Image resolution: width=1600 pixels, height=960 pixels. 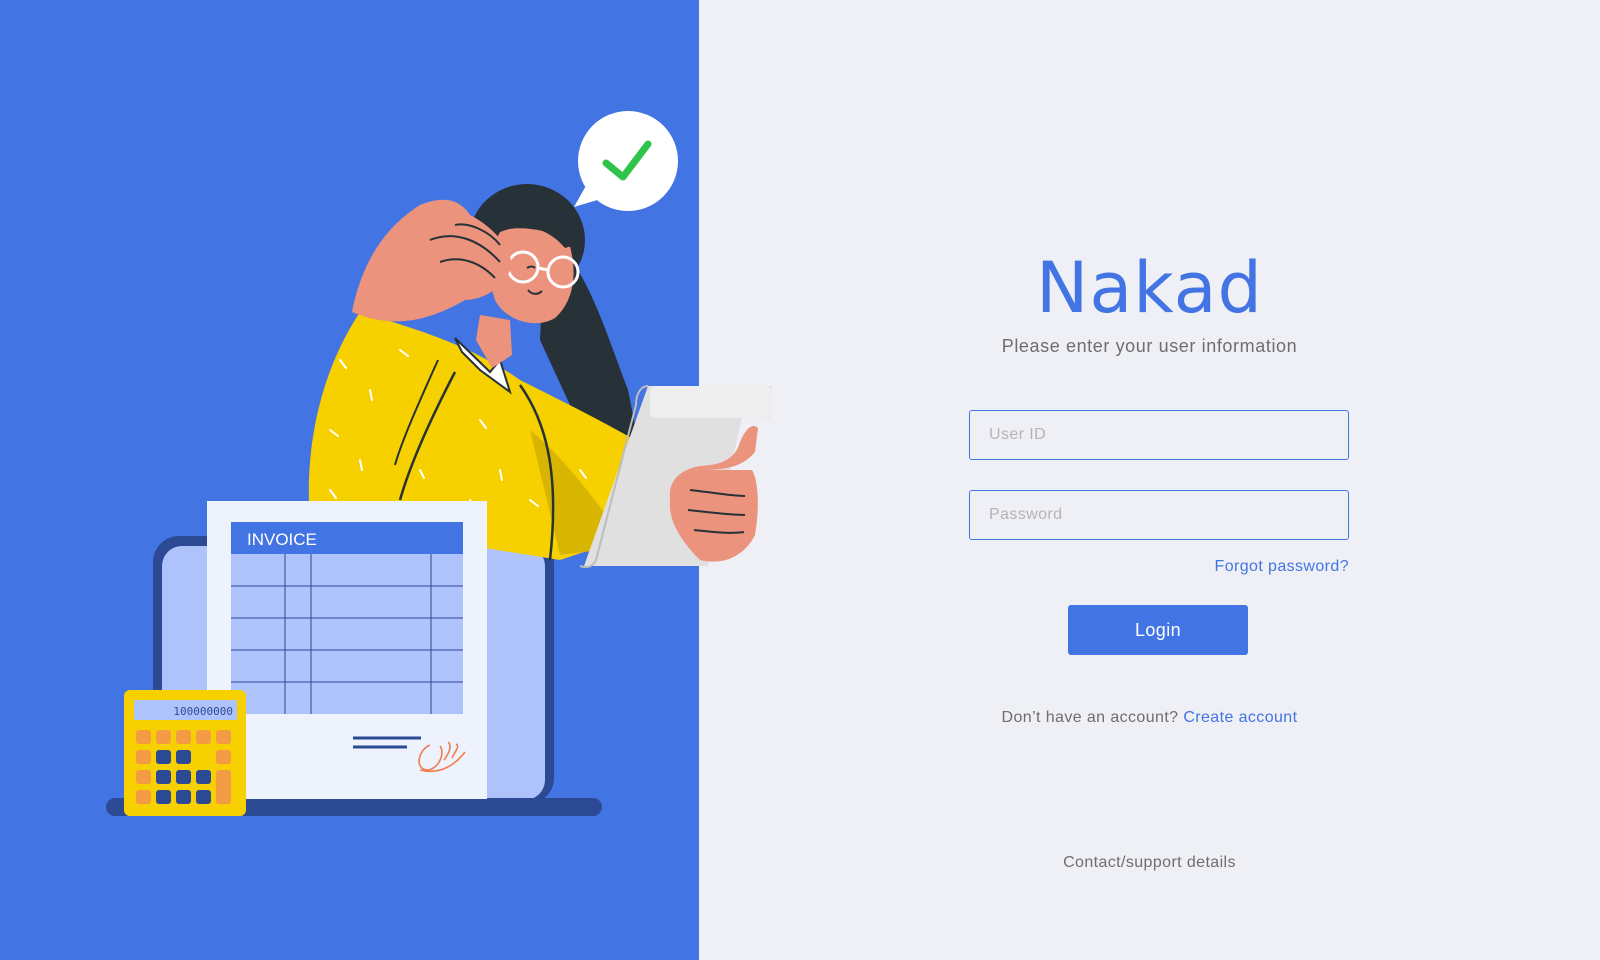 What do you see at coordinates (203, 711) in the screenshot?
I see `calculator-display: 100000000` at bounding box center [203, 711].